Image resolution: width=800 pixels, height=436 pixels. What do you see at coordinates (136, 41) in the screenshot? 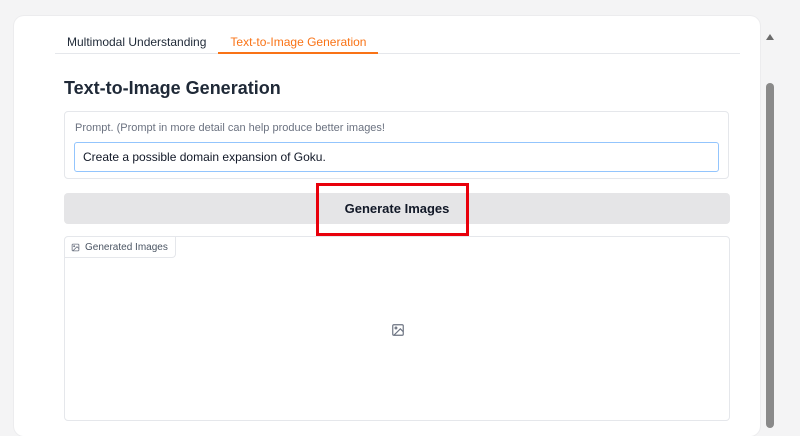
I see `tab-multimodal-understanding: Multimodal Understanding` at bounding box center [136, 41].